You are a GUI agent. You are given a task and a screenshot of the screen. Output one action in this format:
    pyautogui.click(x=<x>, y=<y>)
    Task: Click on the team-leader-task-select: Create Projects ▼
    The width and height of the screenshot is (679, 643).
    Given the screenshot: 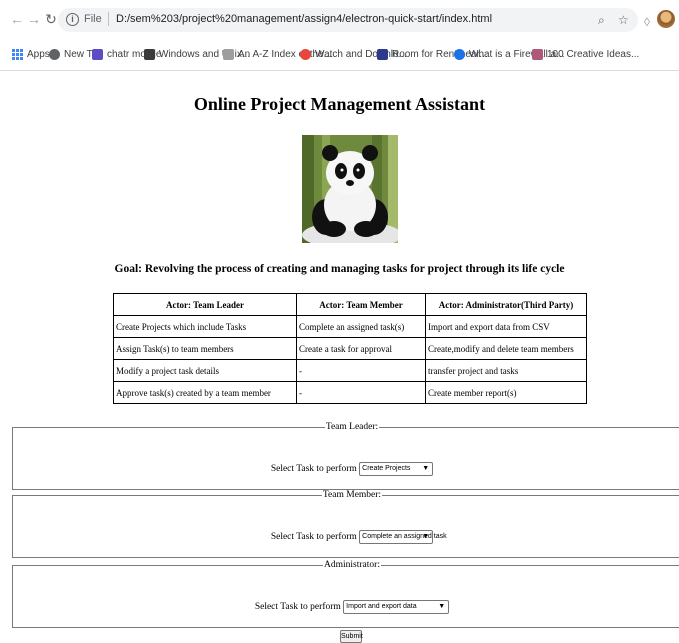 What is the action you would take?
    pyautogui.click(x=396, y=469)
    